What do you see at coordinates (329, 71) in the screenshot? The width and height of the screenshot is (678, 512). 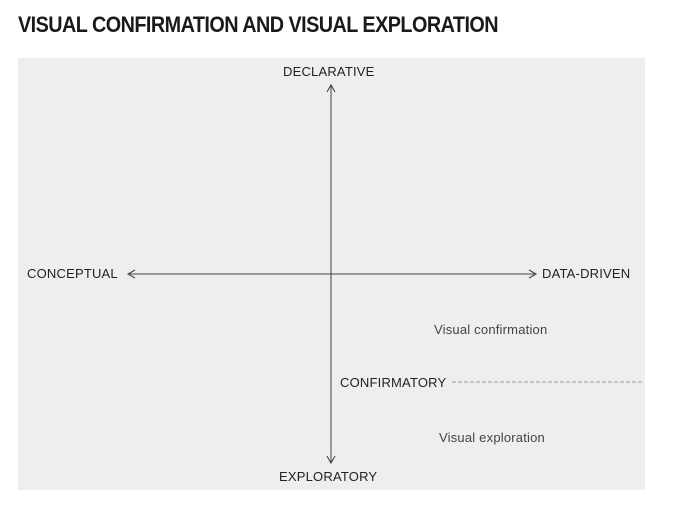 I see `axis-label-top: DECLARATIVE` at bounding box center [329, 71].